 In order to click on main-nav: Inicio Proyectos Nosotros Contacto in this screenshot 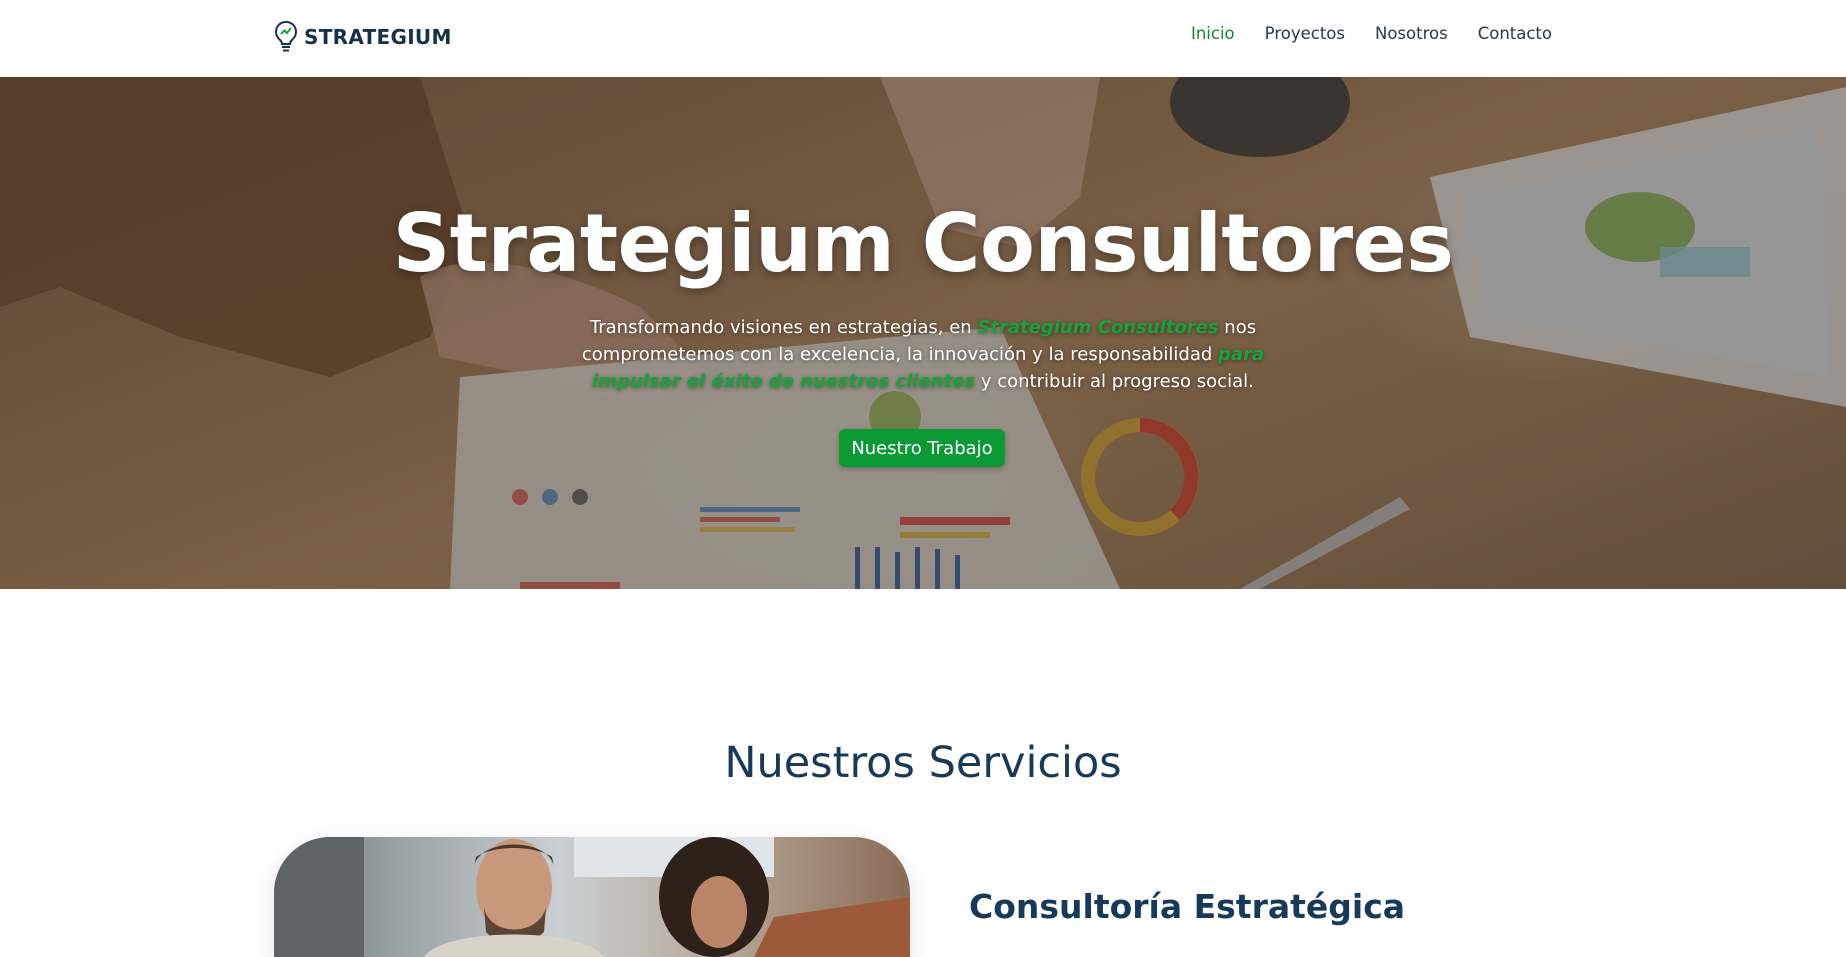, I will do `click(1371, 33)`.